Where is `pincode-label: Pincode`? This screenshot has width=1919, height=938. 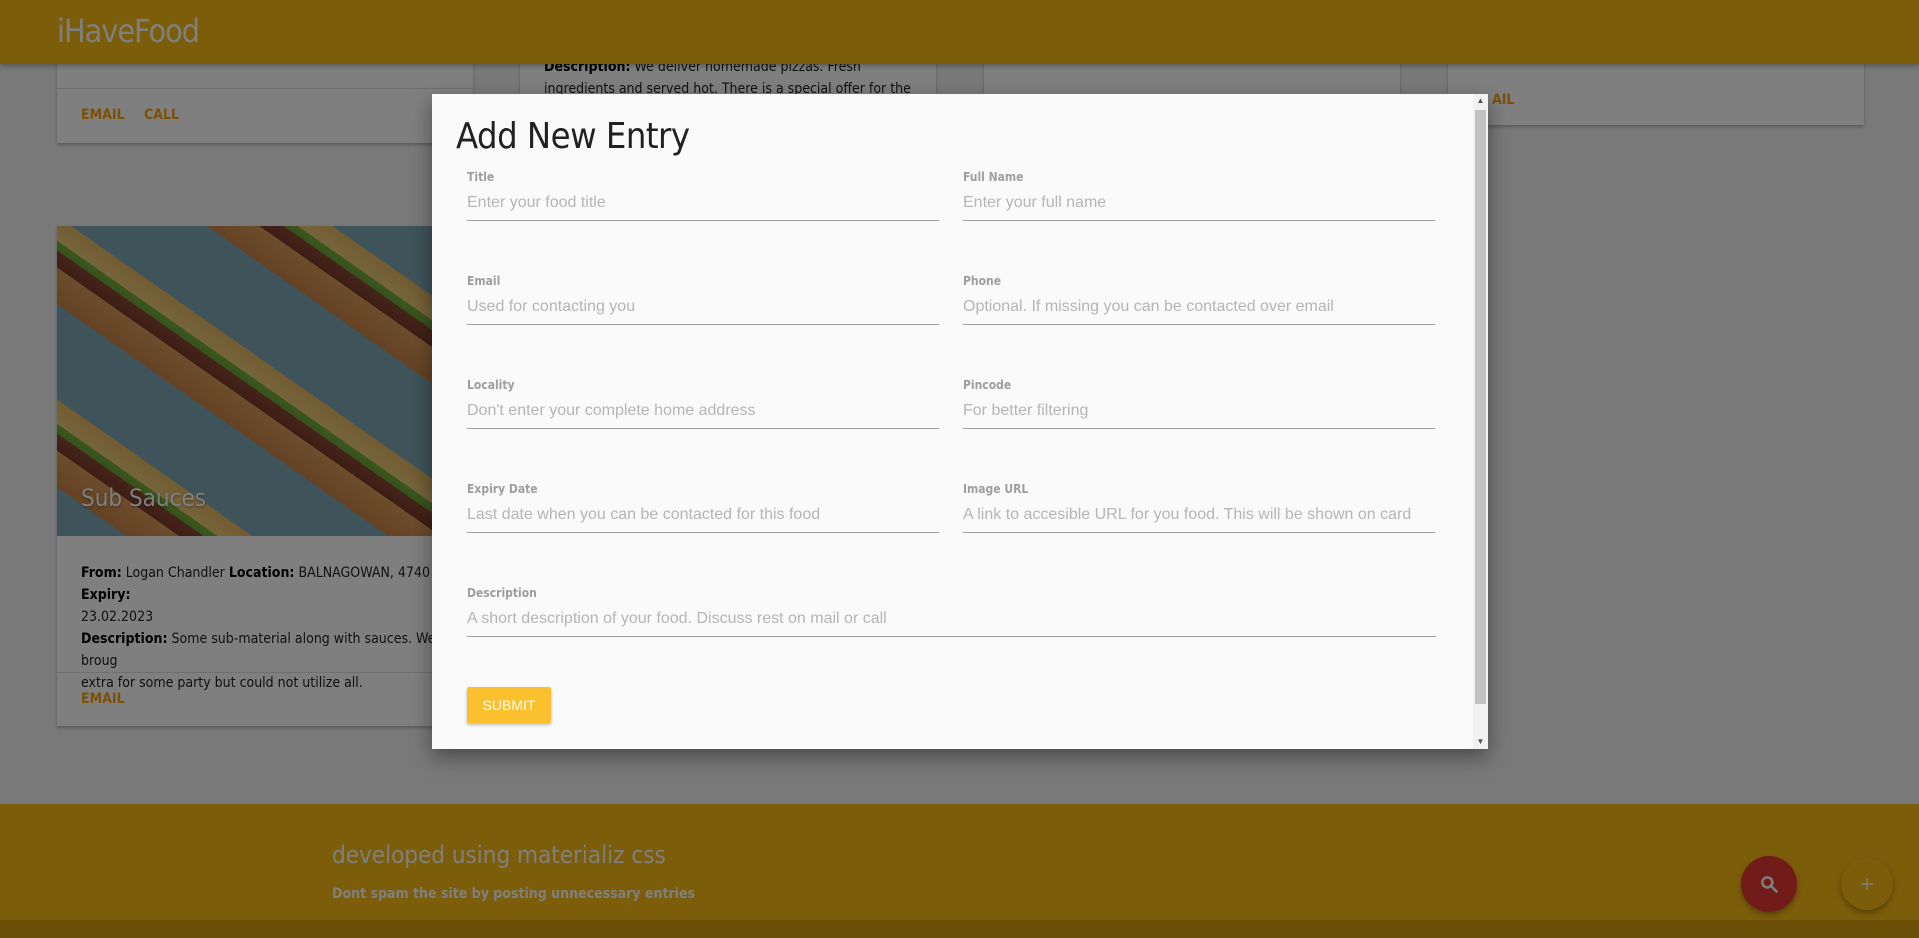 pincode-label: Pincode is located at coordinates (987, 385).